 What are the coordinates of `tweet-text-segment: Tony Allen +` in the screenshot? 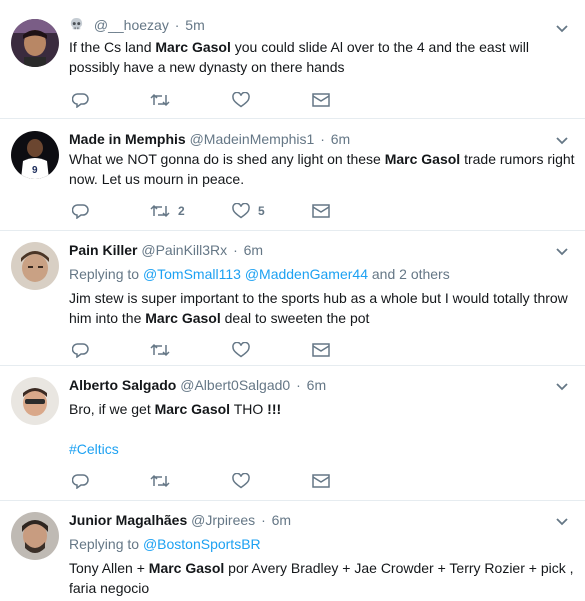 It's located at (109, 568).